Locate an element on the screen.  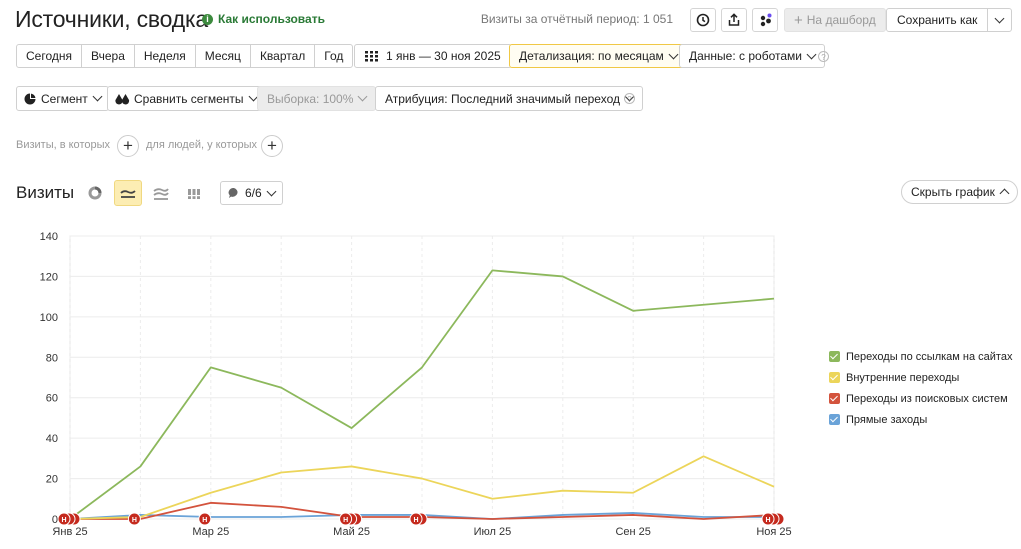
add-people-filter-button: + is located at coordinates (272, 146).